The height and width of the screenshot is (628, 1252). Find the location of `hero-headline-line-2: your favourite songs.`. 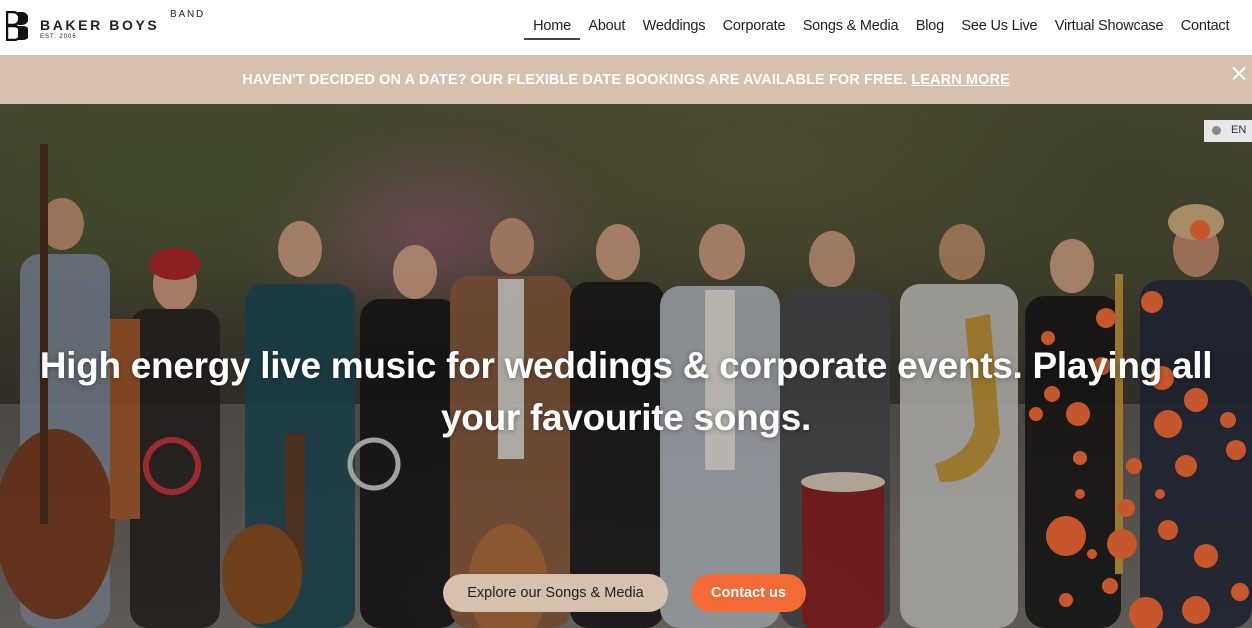

hero-headline-line-2: your favourite songs. is located at coordinates (626, 417).